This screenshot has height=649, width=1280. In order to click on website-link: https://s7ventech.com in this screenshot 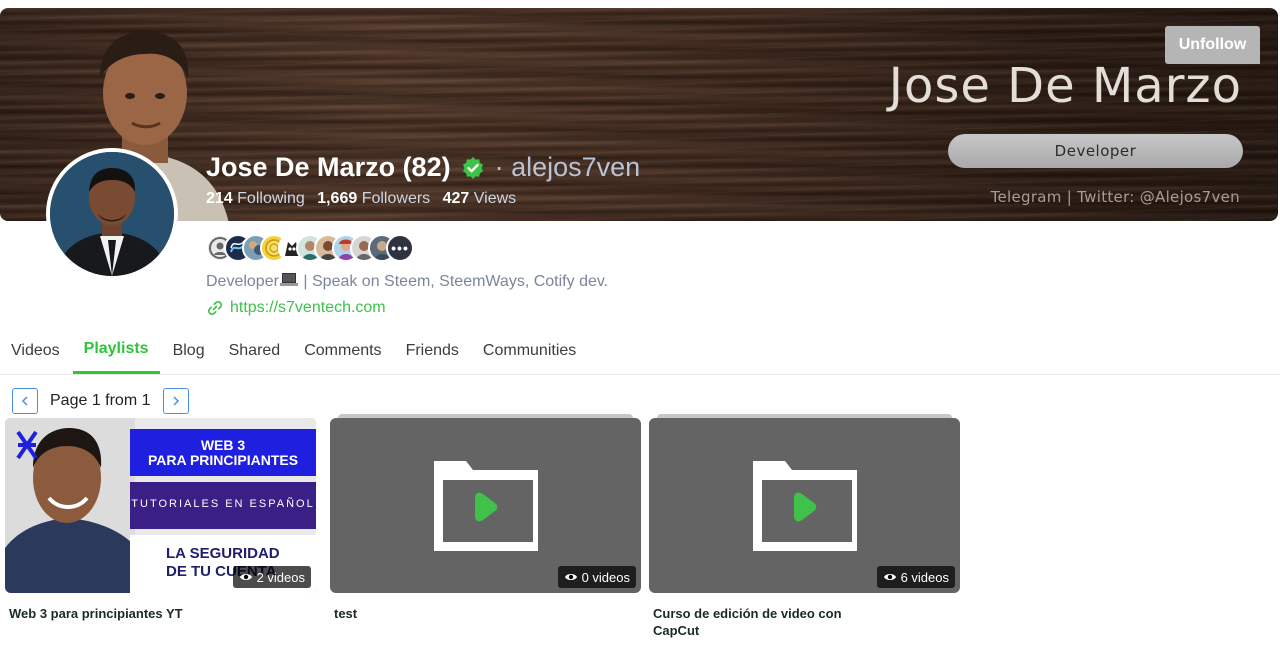, I will do `click(296, 308)`.